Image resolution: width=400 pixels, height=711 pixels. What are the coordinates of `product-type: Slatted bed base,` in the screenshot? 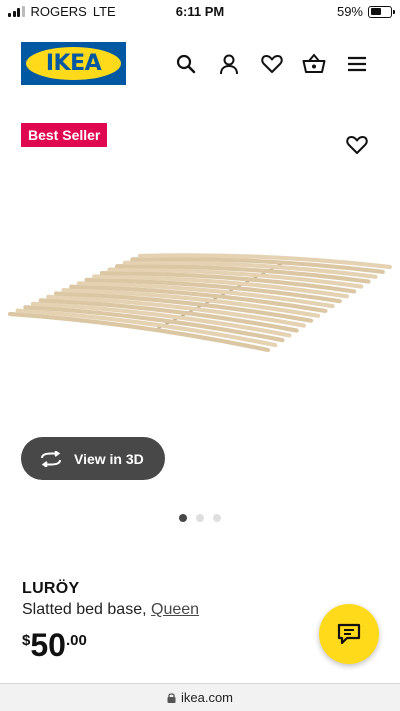 It's located at (84, 609).